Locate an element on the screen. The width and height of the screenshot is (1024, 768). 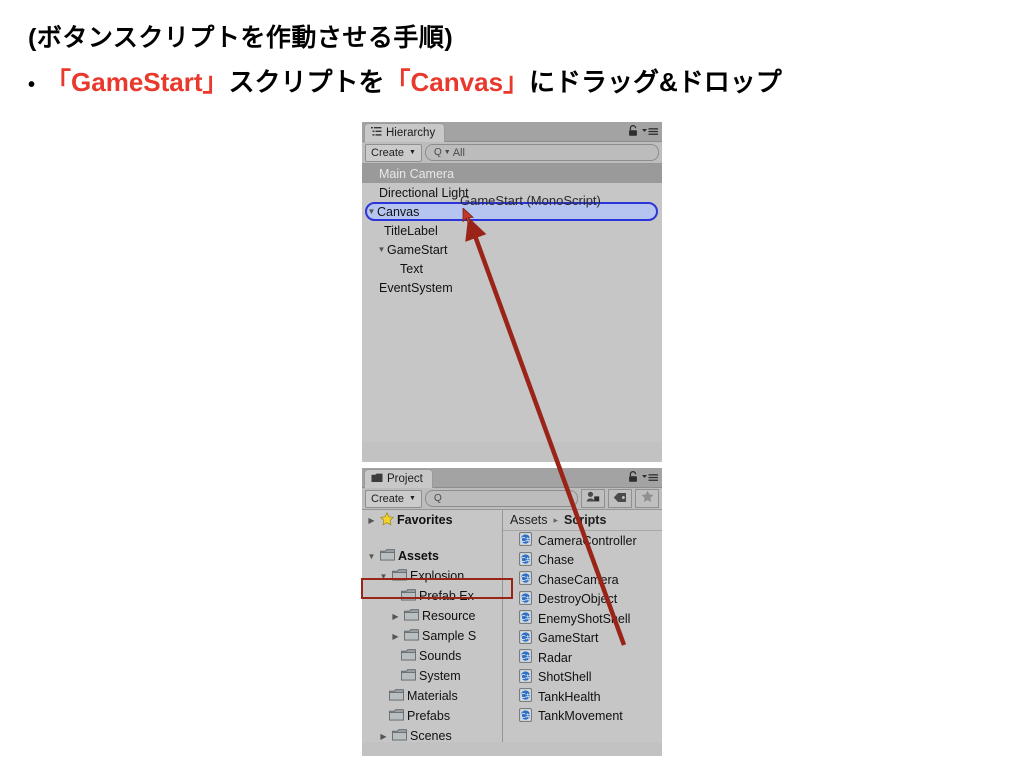
asset-row-chasecamera: C# ChaseCamera is located at coordinates (582, 580).